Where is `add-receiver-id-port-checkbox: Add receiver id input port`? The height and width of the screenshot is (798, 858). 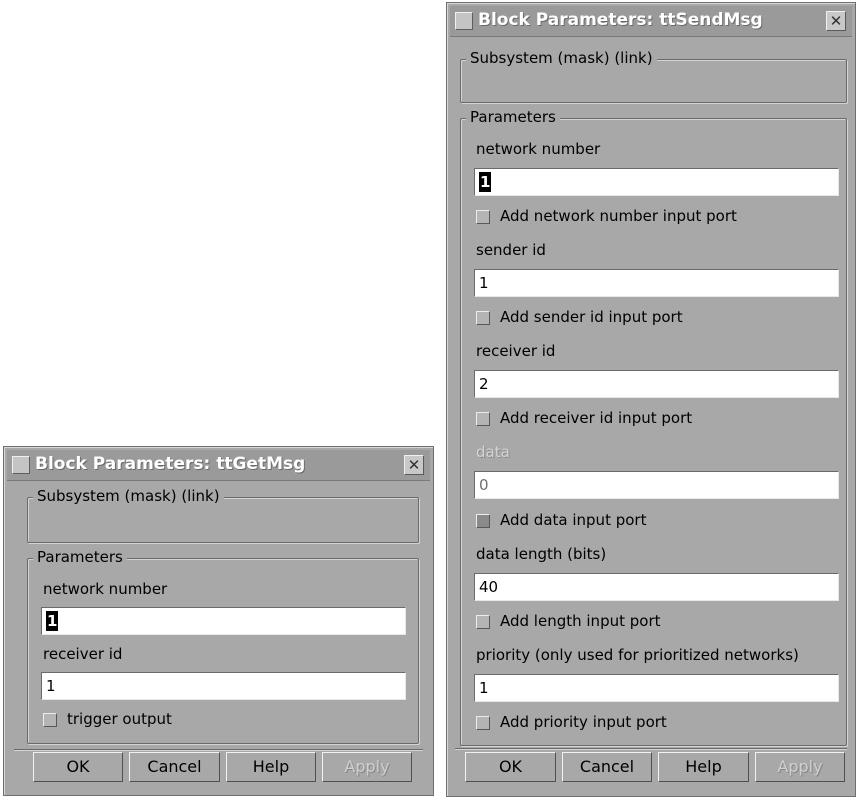
add-receiver-id-port-checkbox: Add receiver id input port is located at coordinates (584, 418).